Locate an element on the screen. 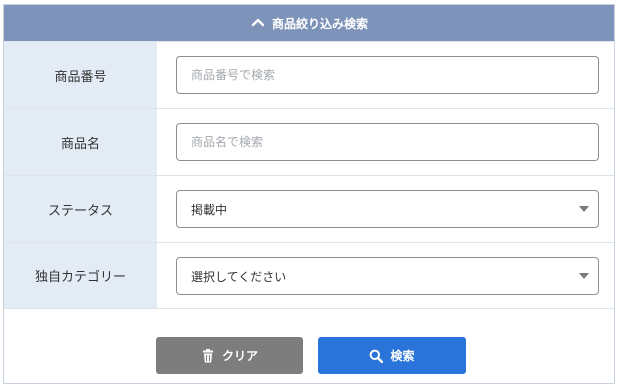 This screenshot has height=388, width=619. filter-title: 商品絞り込み検索 is located at coordinates (319, 23).